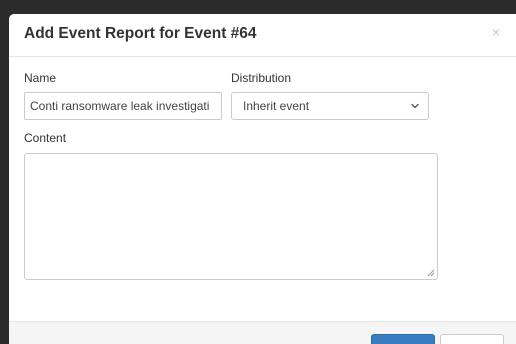  Describe the element at coordinates (431, 273) in the screenshot. I see `resize-handle-icon` at that location.